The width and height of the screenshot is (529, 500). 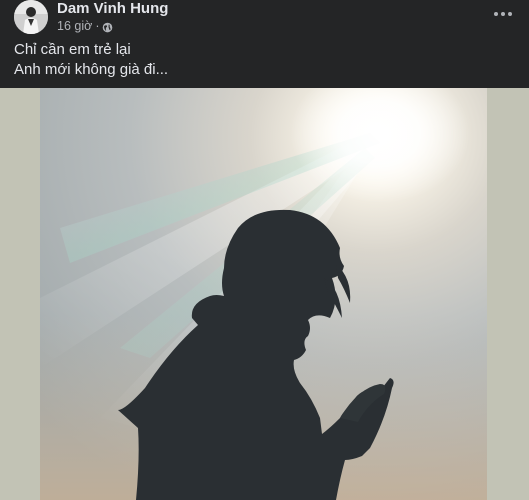 I want to click on author-name: Dam Vinh Hung, so click(x=112, y=9).